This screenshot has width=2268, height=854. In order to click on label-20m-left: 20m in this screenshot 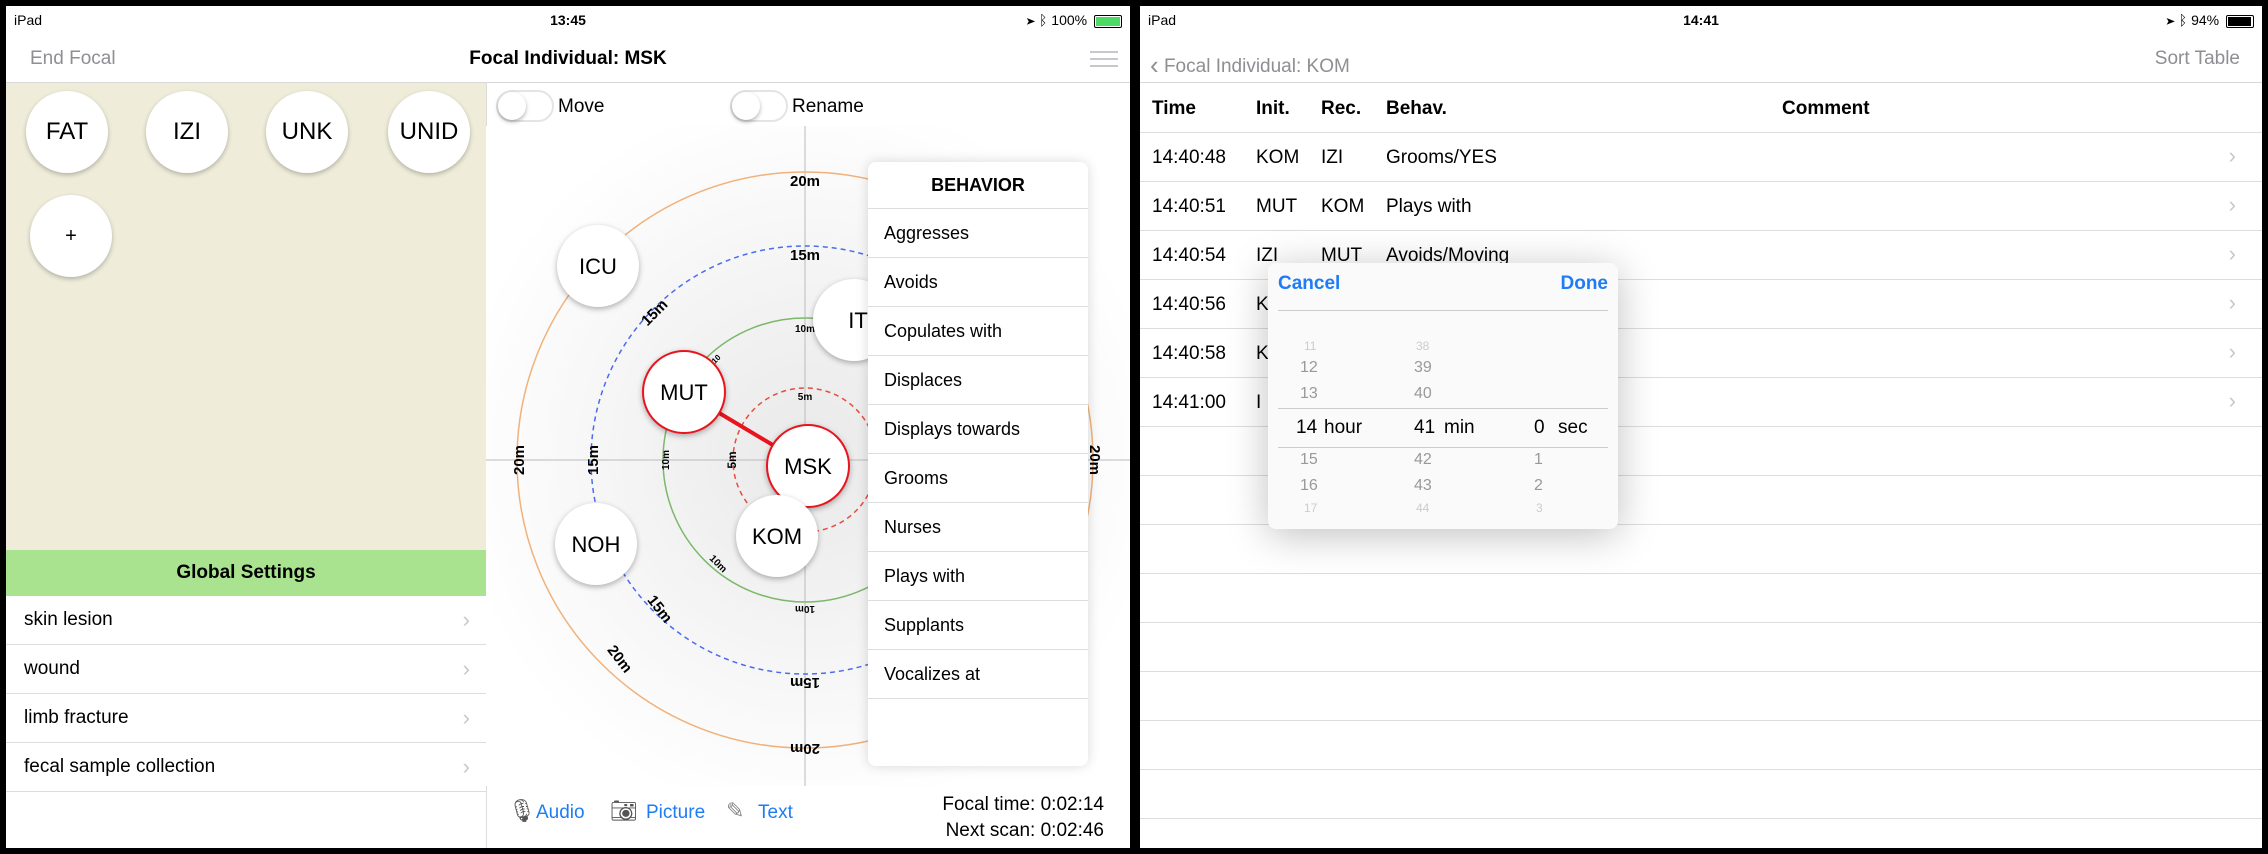, I will do `click(519, 460)`.